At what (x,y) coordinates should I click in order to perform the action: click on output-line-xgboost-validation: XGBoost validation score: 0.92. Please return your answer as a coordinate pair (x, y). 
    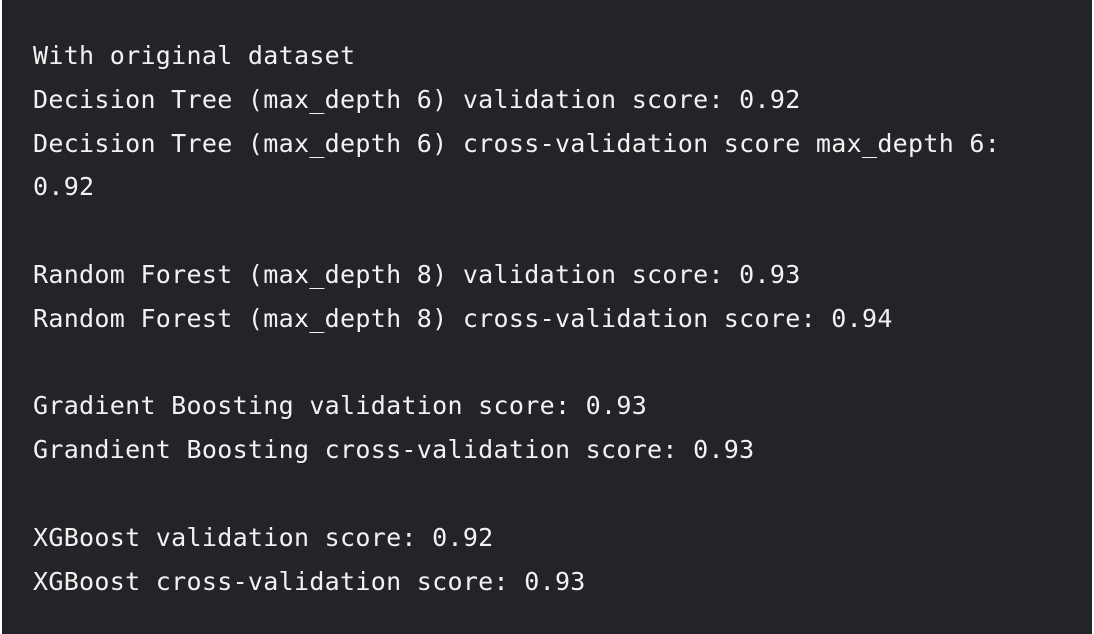
    Looking at the image, I should click on (263, 537).